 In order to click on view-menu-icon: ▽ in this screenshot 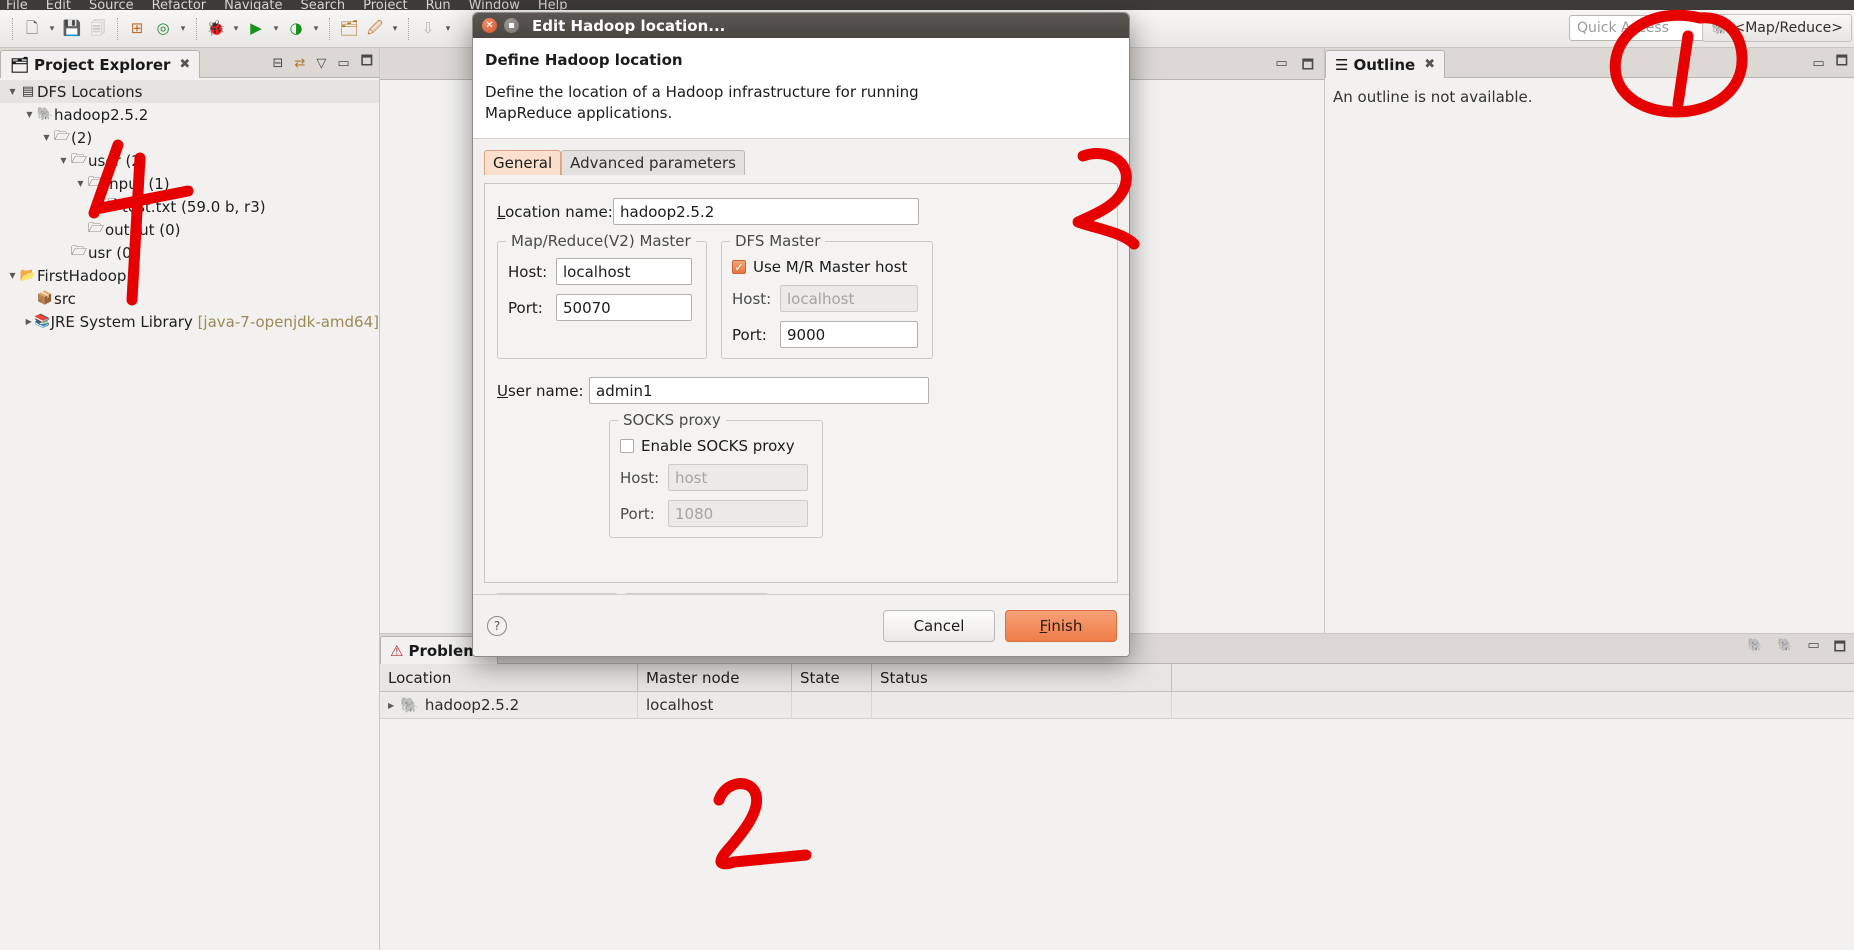, I will do `click(321, 63)`.